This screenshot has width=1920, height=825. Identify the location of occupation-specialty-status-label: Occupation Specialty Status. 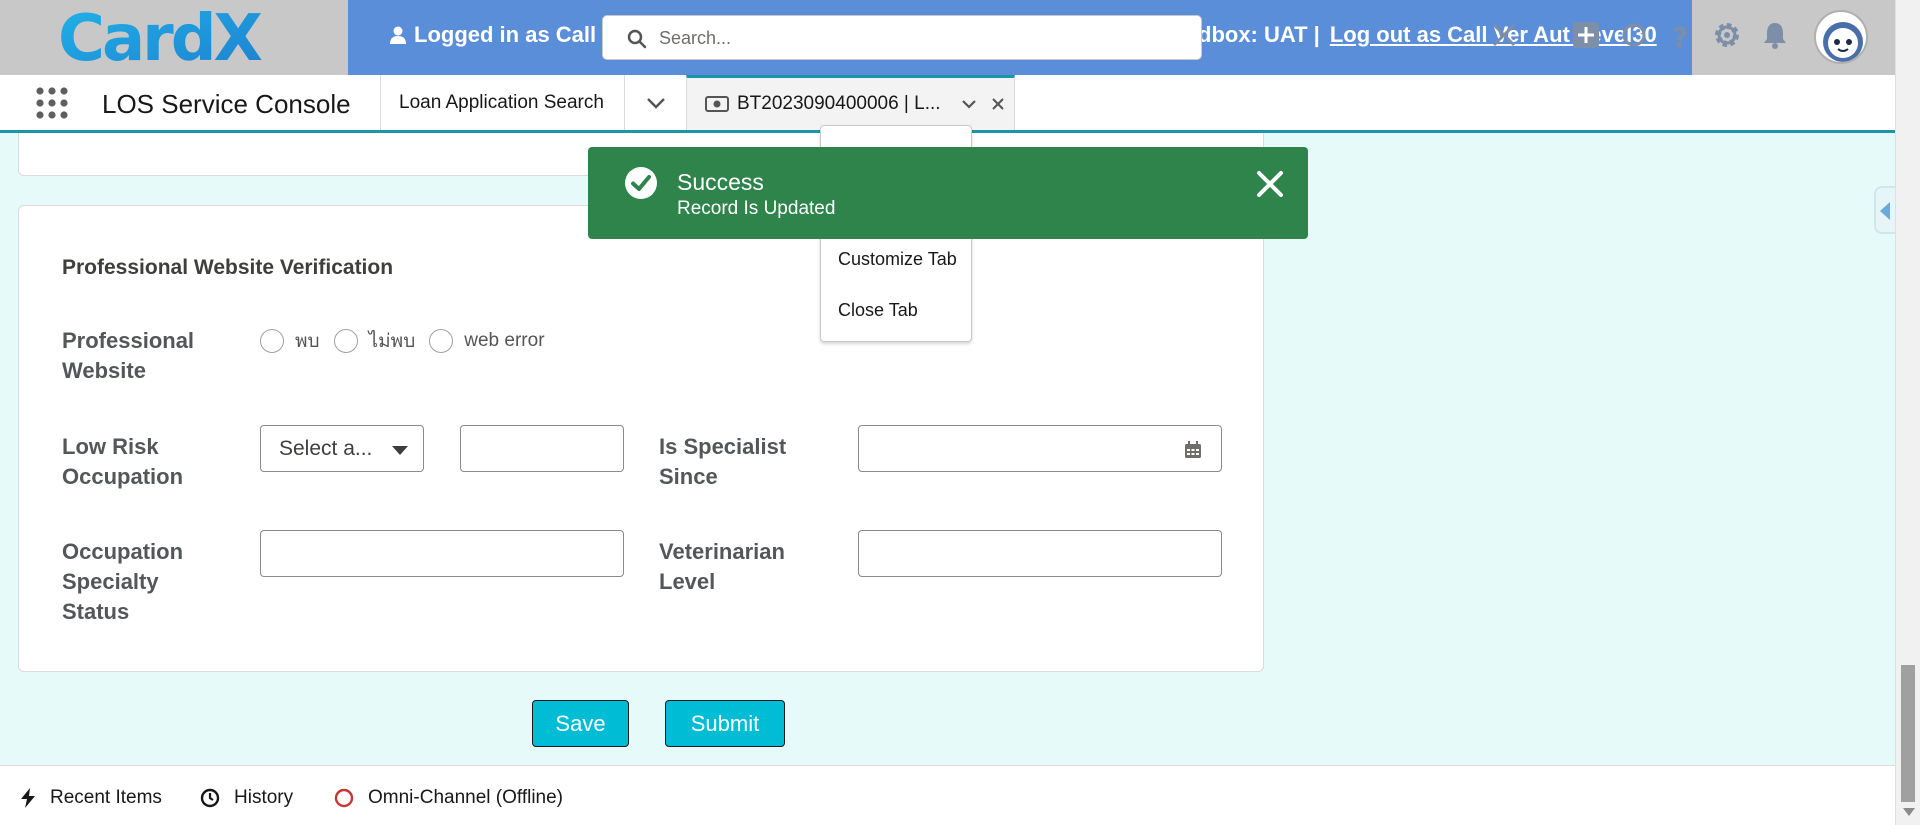
(123, 581).